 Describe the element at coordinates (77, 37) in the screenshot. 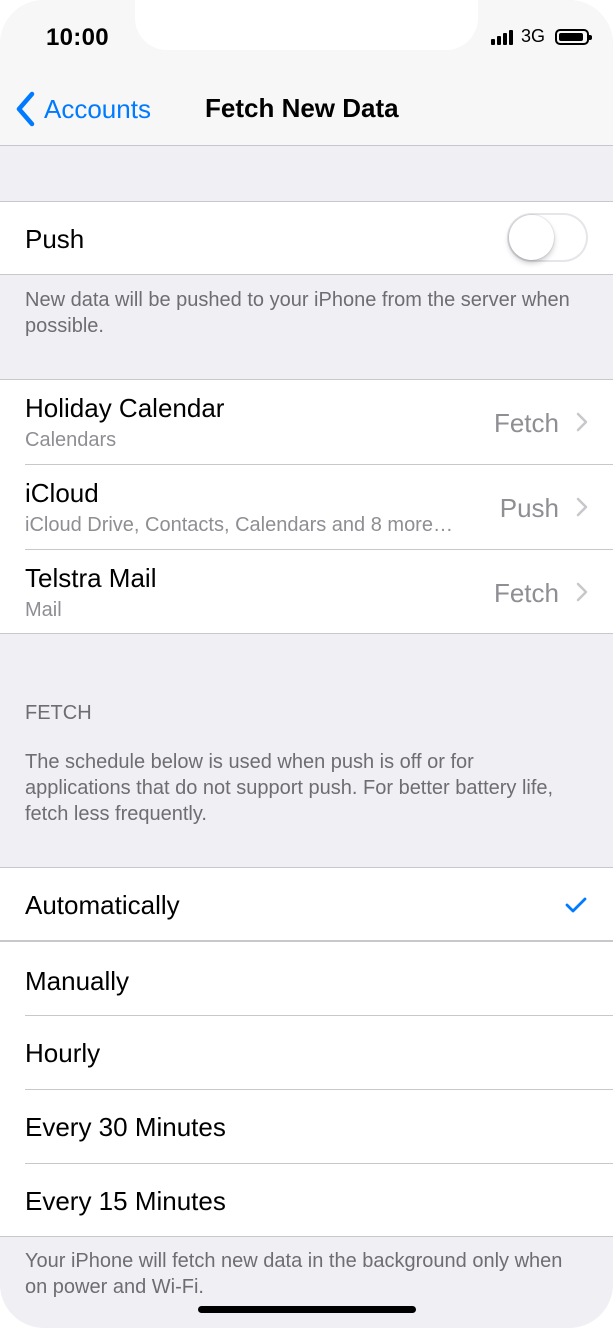

I see `status-time: 10:00` at that location.